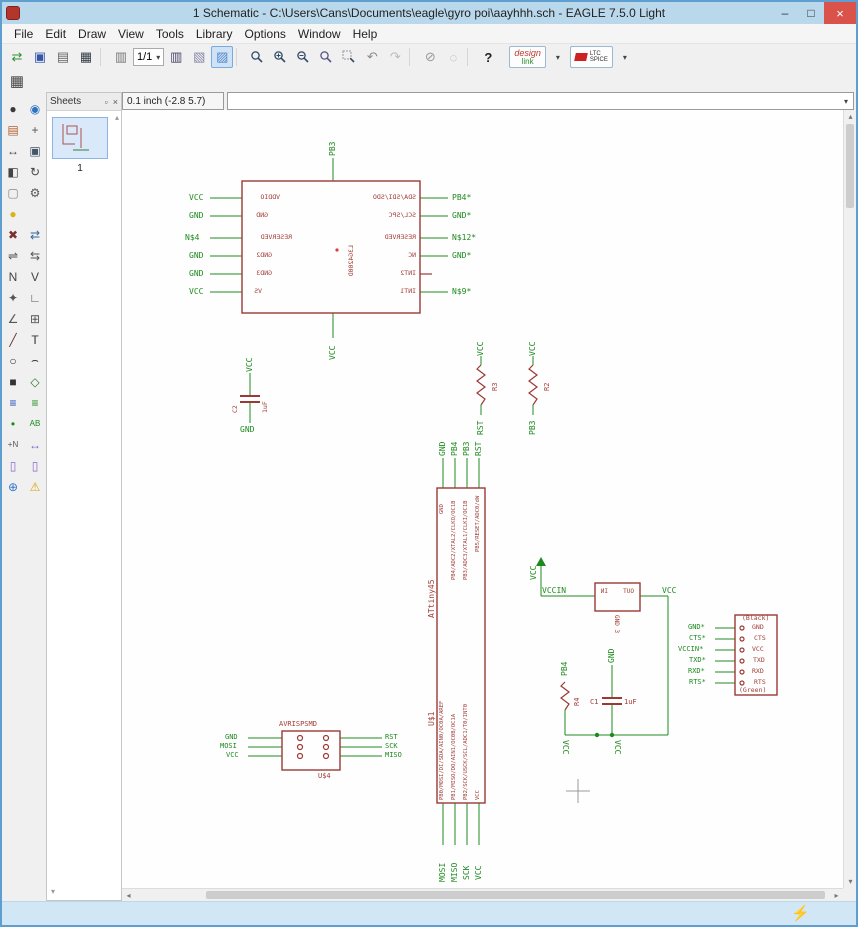 This screenshot has height=927, width=858. I want to click on vertical-scrollbar: ▴ ▾, so click(849, 499).